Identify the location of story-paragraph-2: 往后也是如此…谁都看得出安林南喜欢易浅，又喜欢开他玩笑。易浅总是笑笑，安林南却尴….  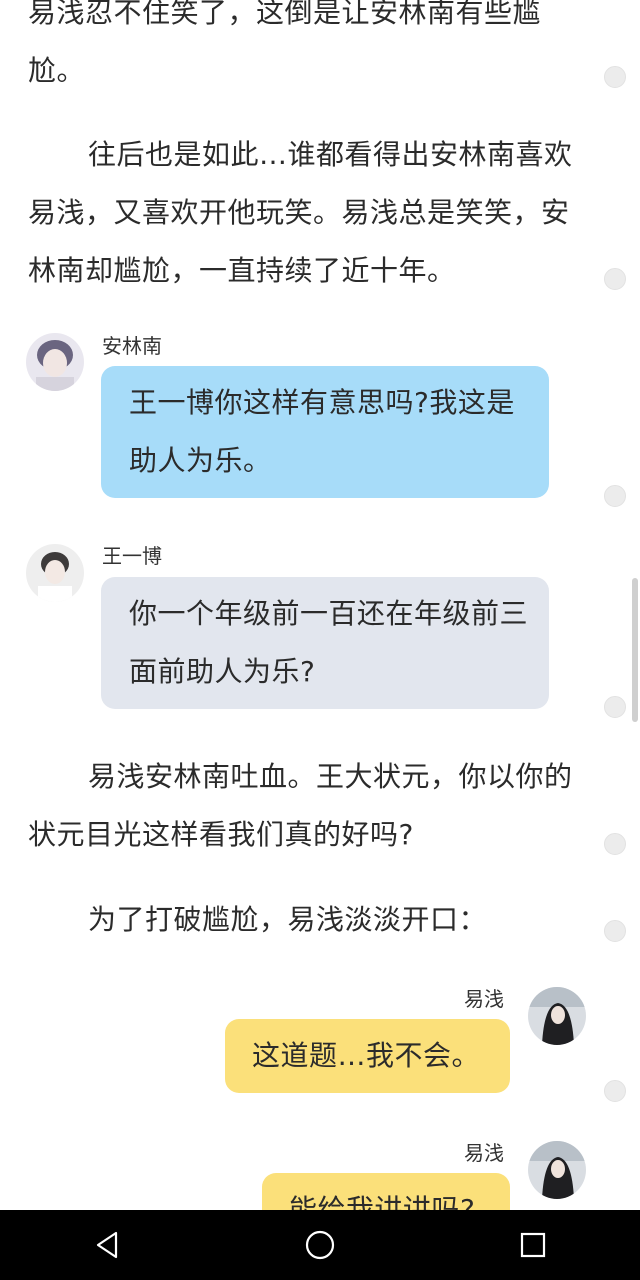
(300, 212).